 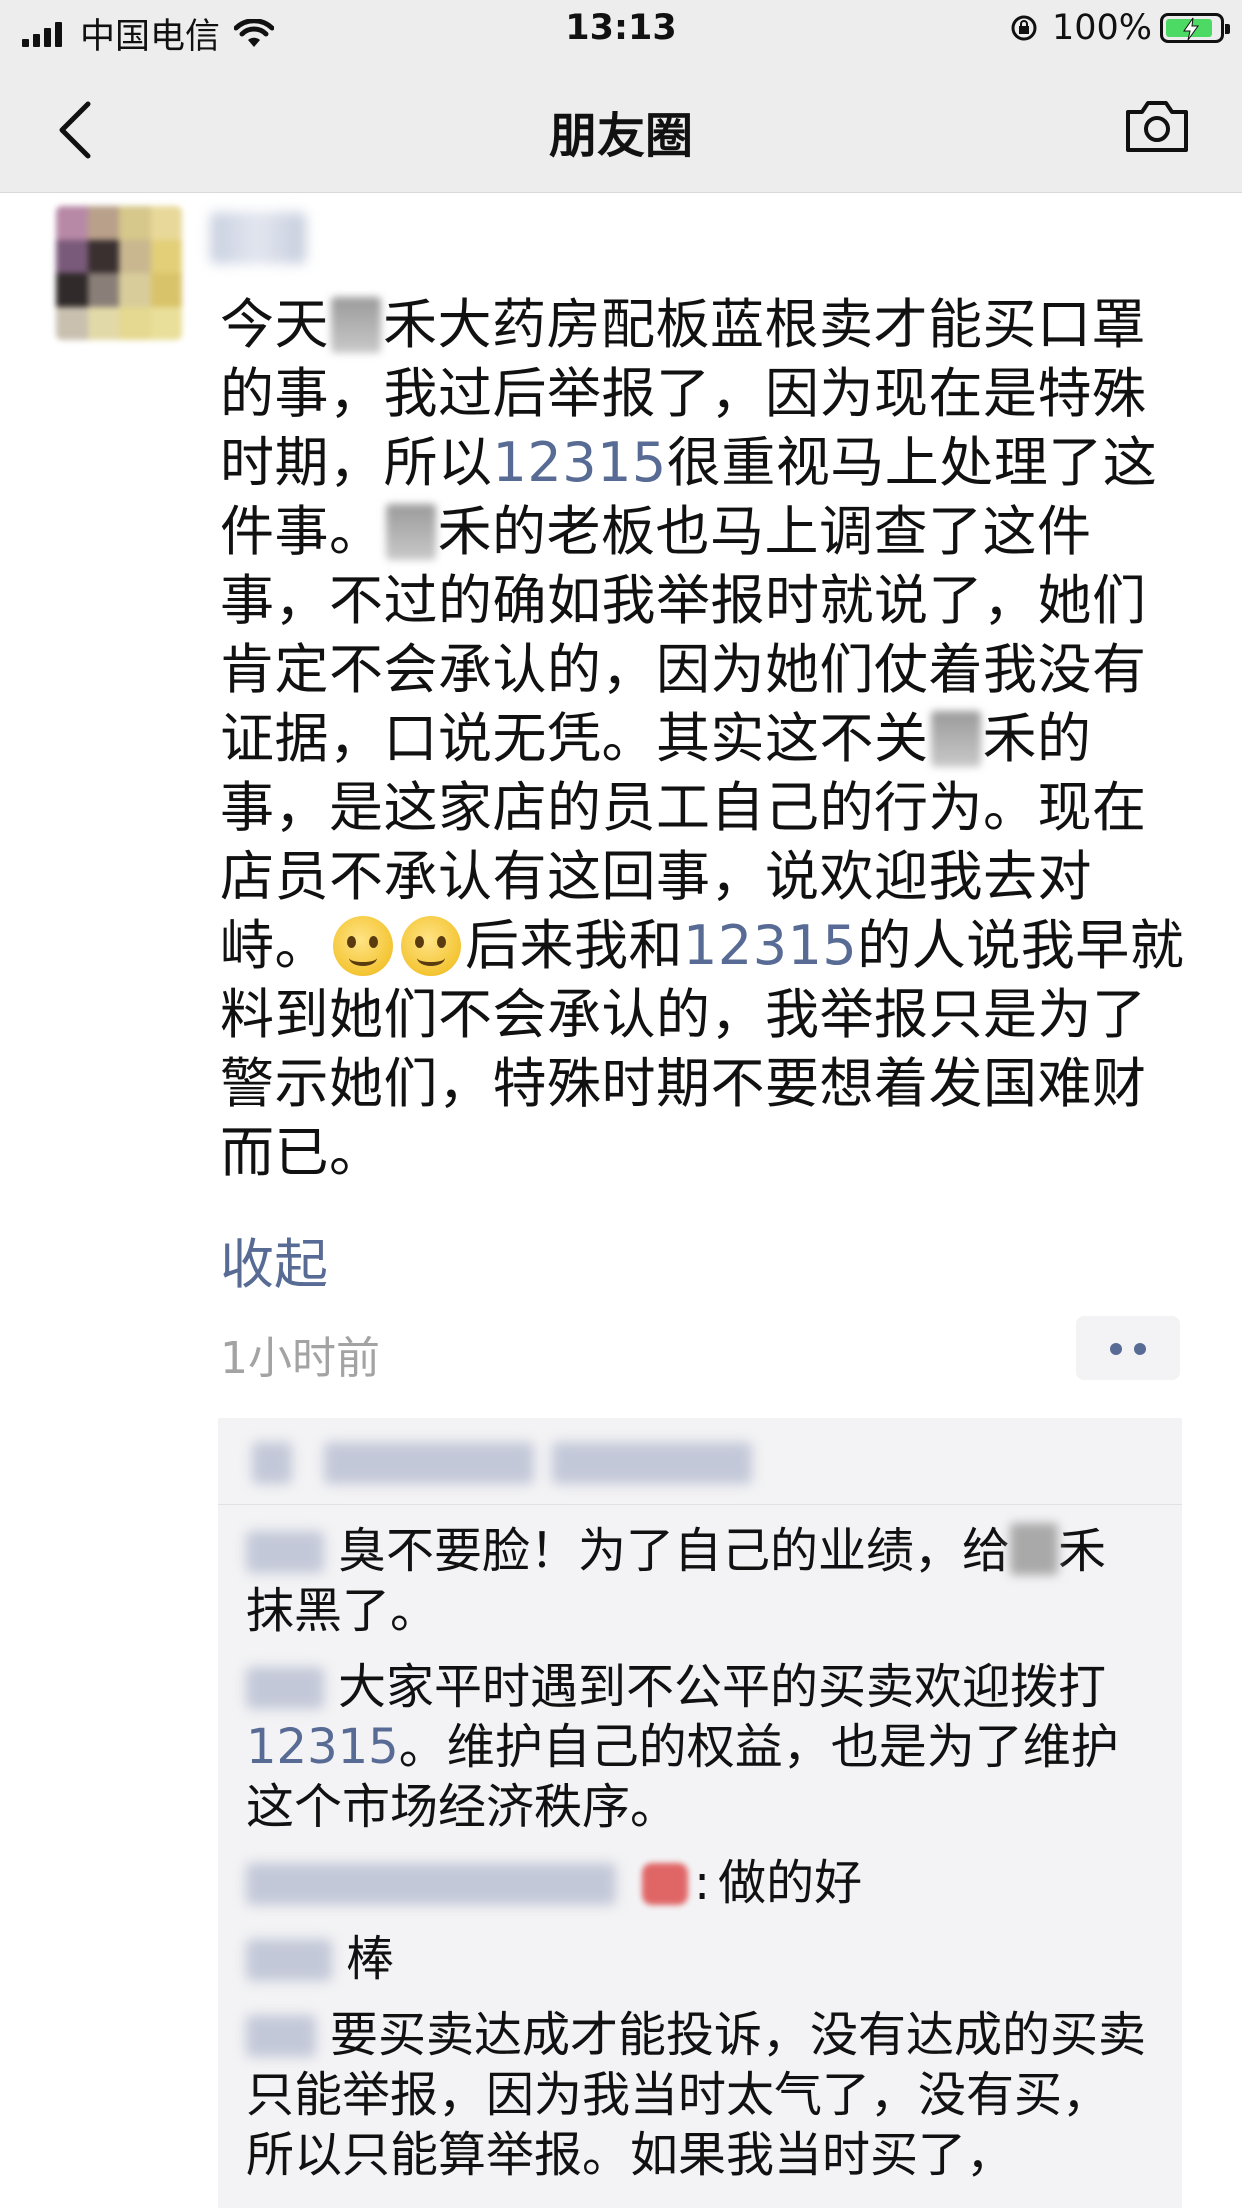 I want to click on comment: : 做的好, so click(x=700, y=1883).